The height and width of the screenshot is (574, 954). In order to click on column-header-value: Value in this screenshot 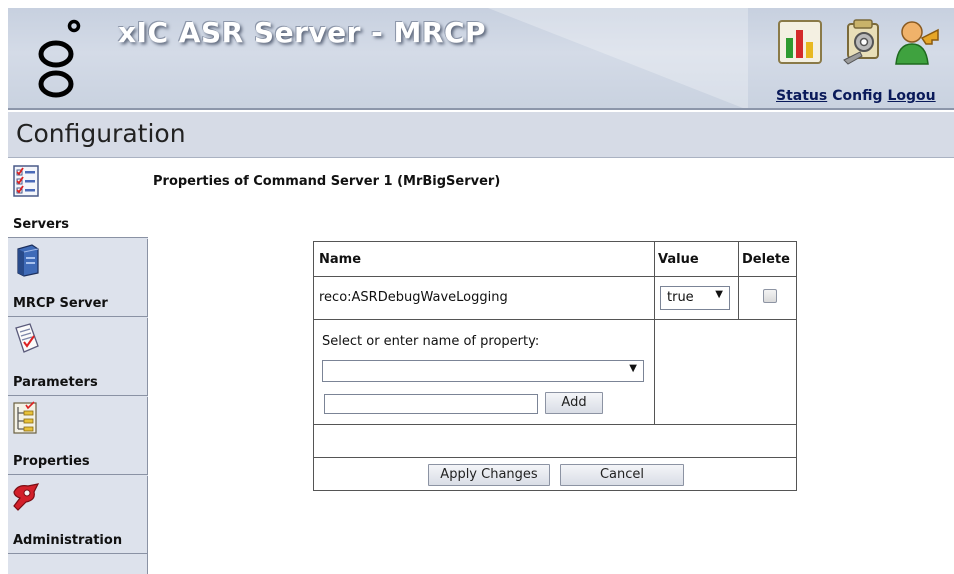, I will do `click(678, 259)`.